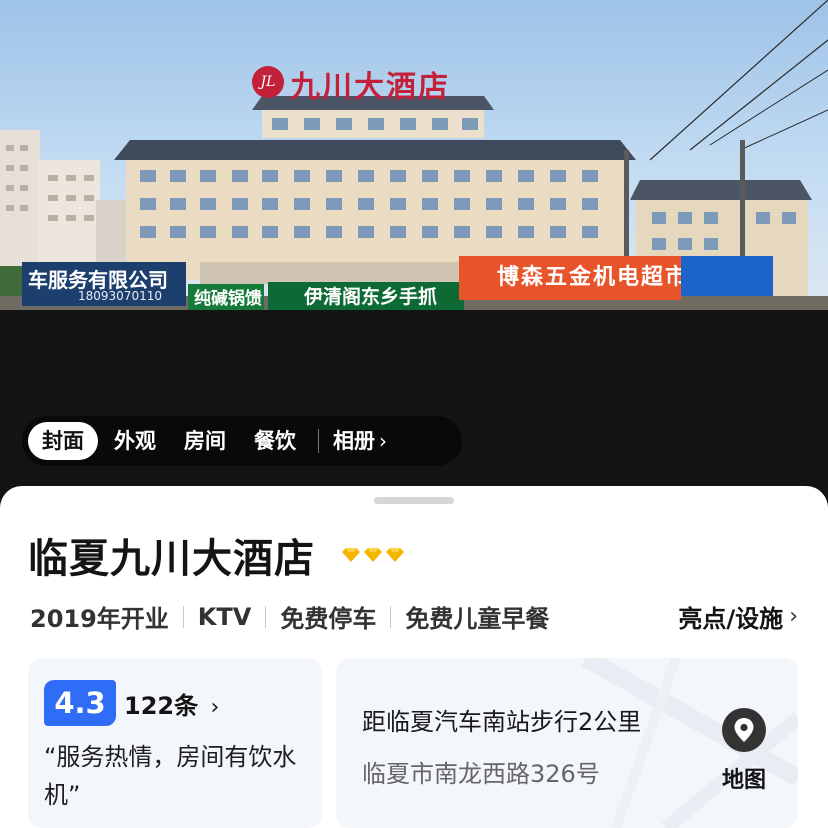 The image size is (828, 828). Describe the element at coordinates (63, 441) in the screenshot. I see `tab-cover: 封面` at that location.